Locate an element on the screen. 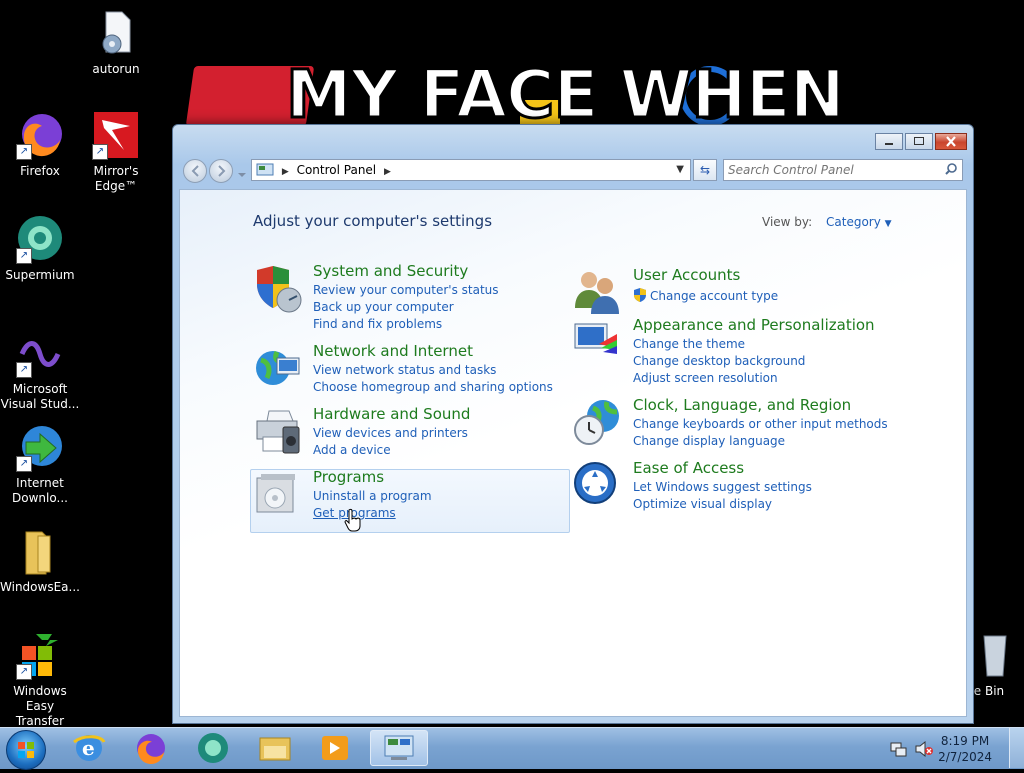  taskbar-explorer is located at coordinates (275, 748).